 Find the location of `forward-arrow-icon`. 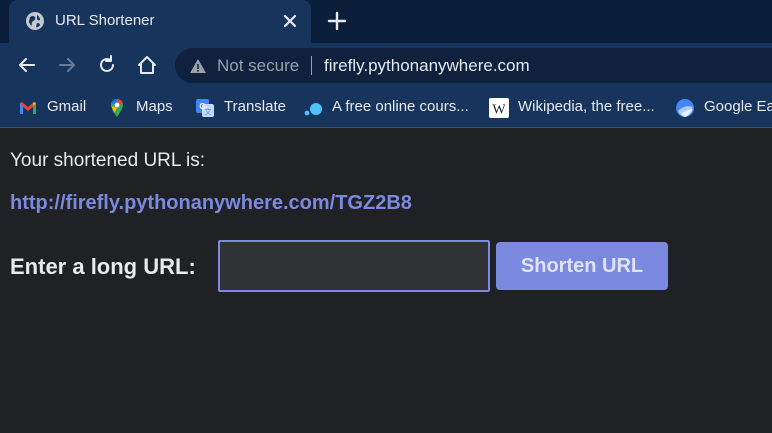

forward-arrow-icon is located at coordinates (67, 65).